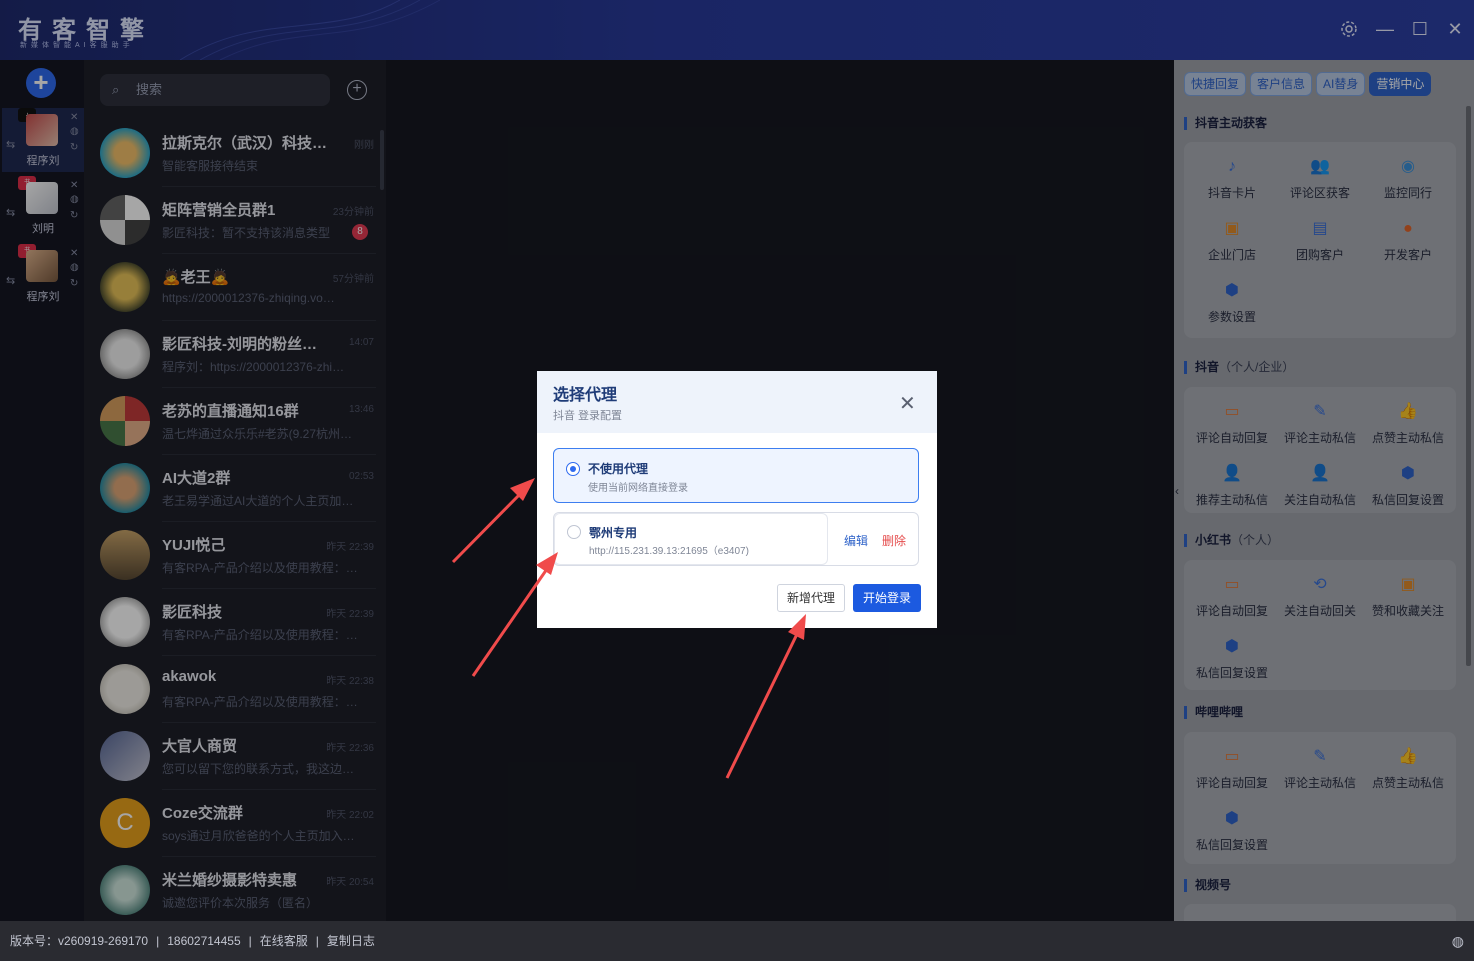 This screenshot has width=1474, height=961. Describe the element at coordinates (628, 628) in the screenshot. I see `annotation-arrows` at that location.